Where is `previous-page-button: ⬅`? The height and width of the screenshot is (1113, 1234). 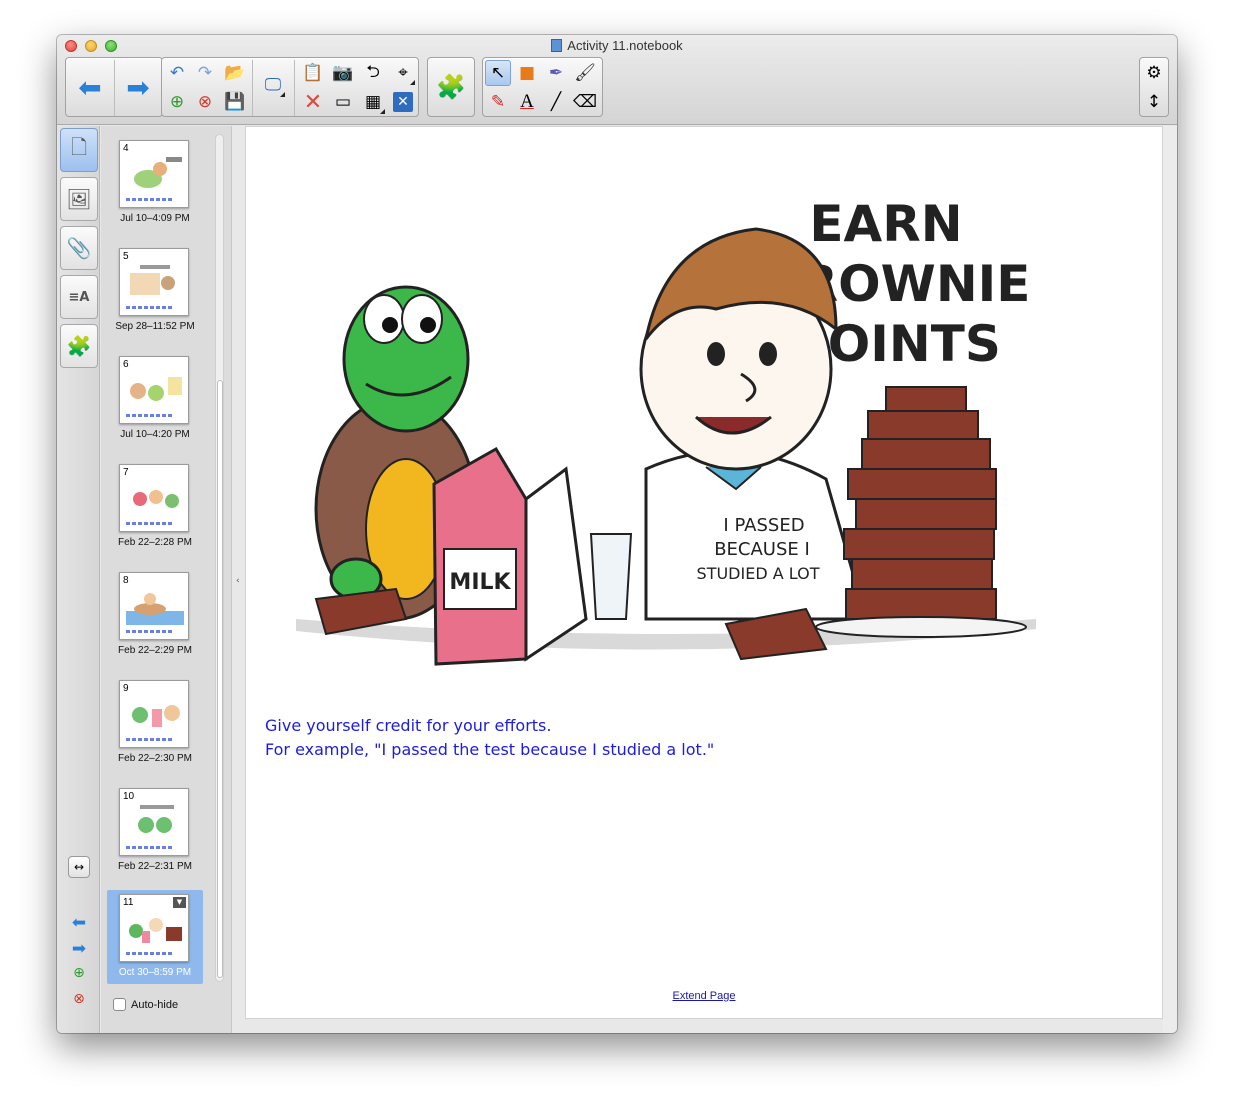 previous-page-button: ⬅ is located at coordinates (90, 87).